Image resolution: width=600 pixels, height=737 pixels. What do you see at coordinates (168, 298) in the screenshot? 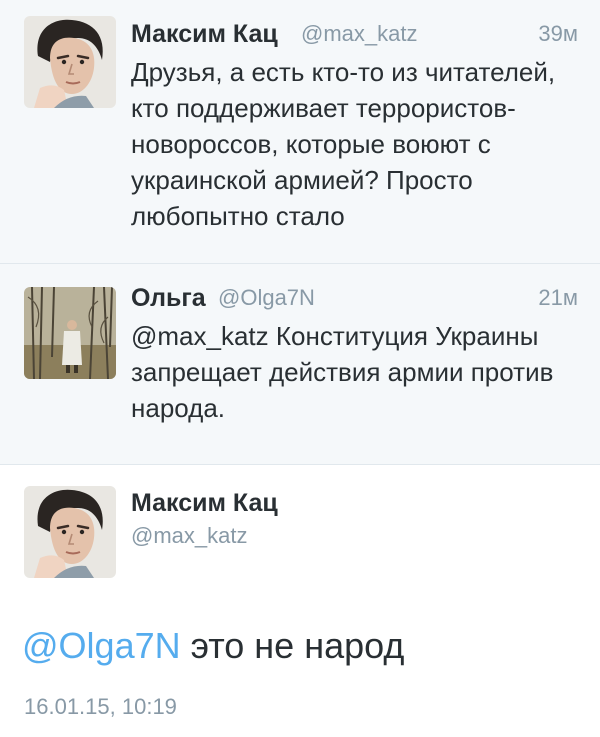
I see `tweet-author-name: Ольга` at bounding box center [168, 298].